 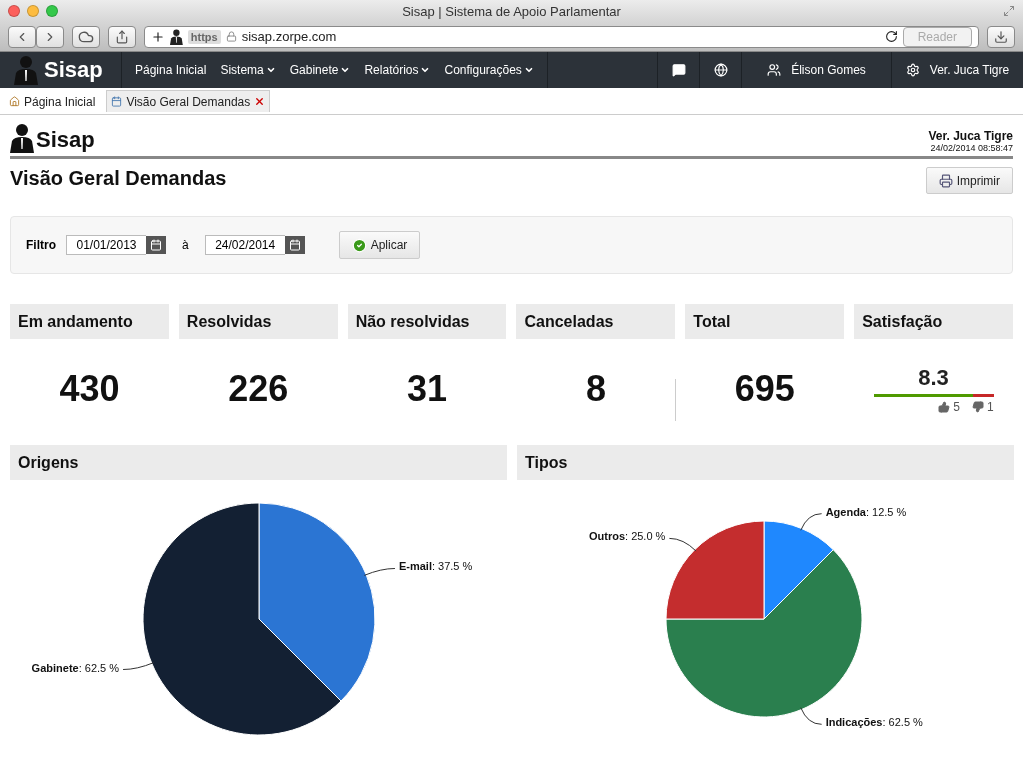 What do you see at coordinates (248, 70) in the screenshot?
I see `nav-menu-item: Sistema` at bounding box center [248, 70].